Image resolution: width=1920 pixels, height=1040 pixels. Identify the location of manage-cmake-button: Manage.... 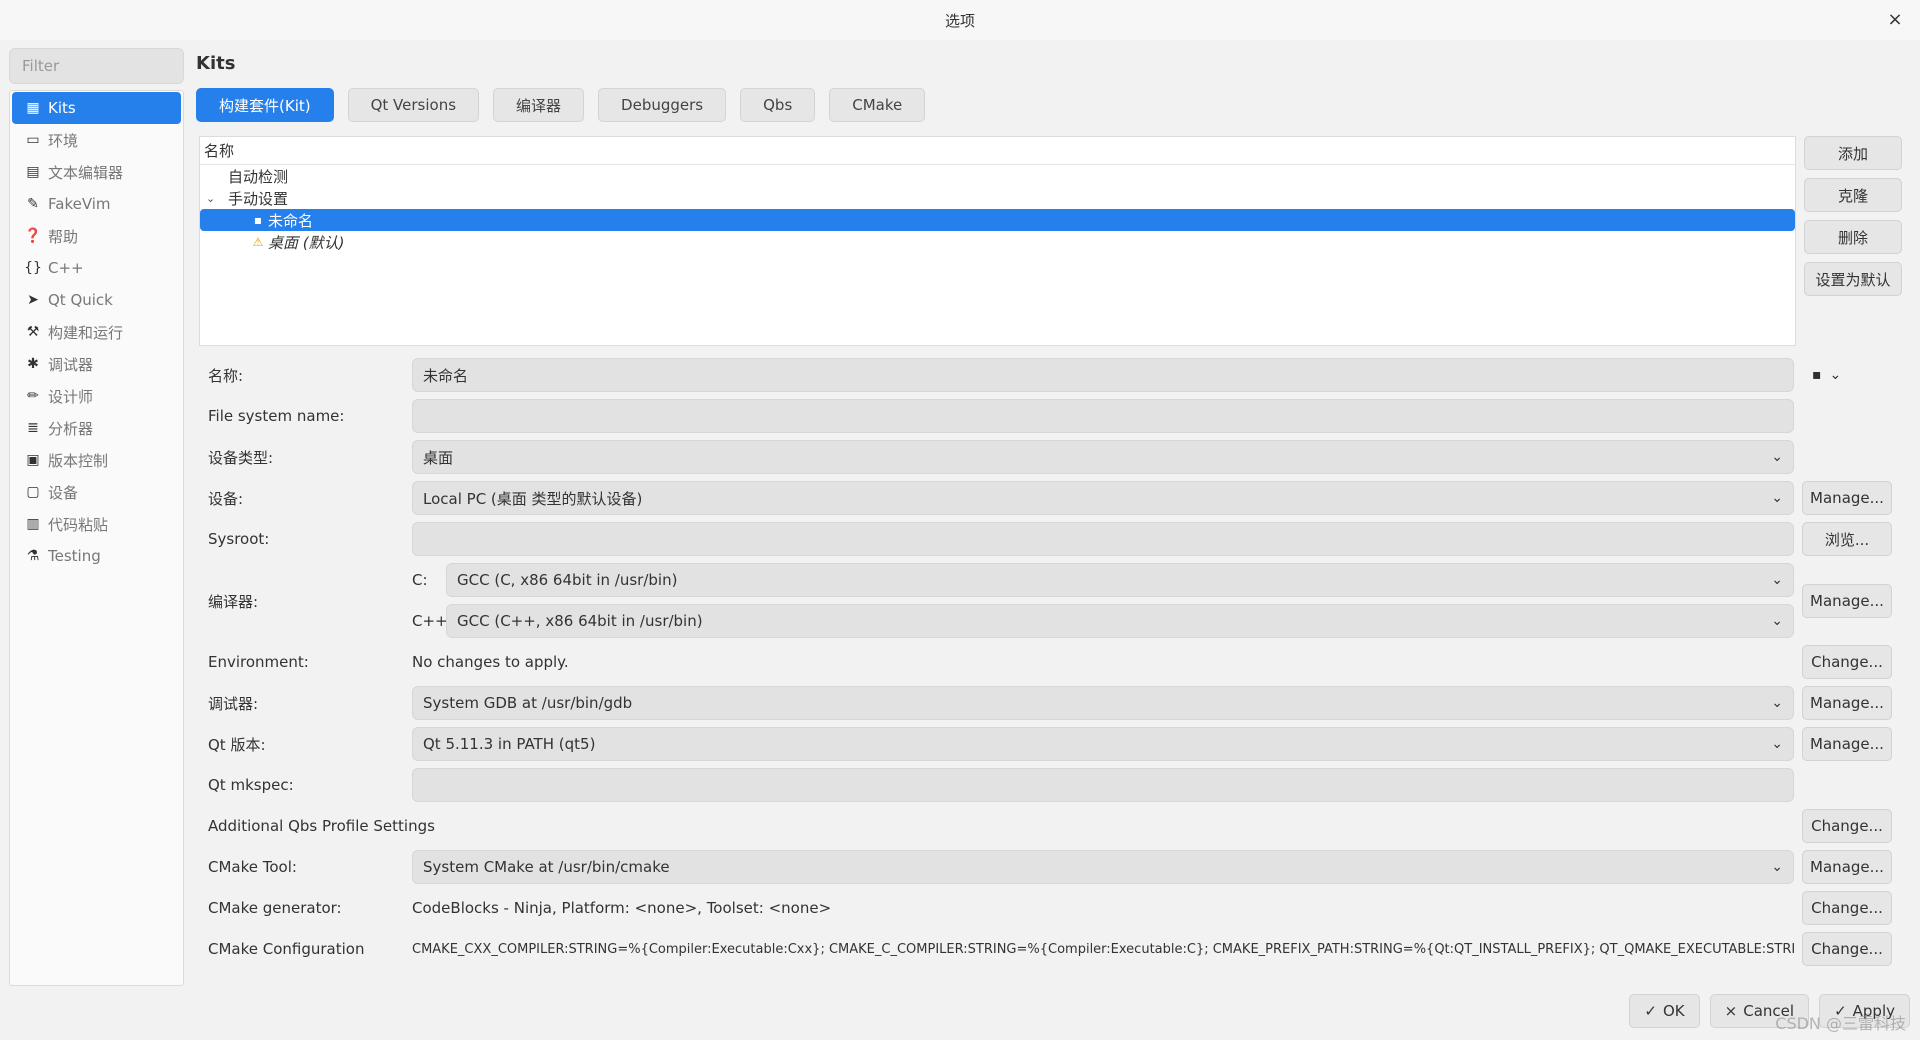
(1847, 867).